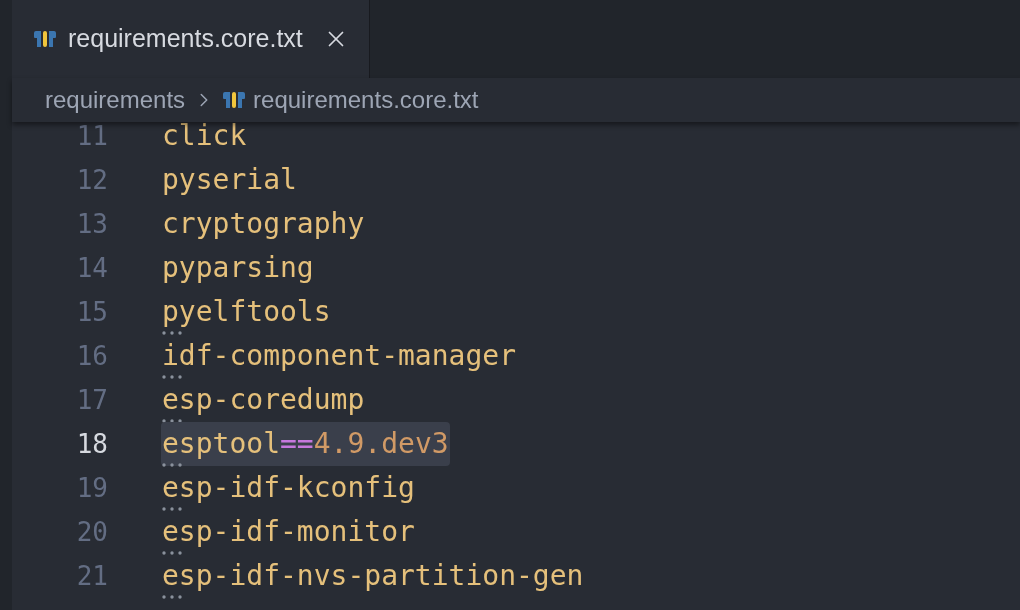 The width and height of the screenshot is (1020, 610). Describe the element at coordinates (91, 576) in the screenshot. I see `line-number: 21` at that location.